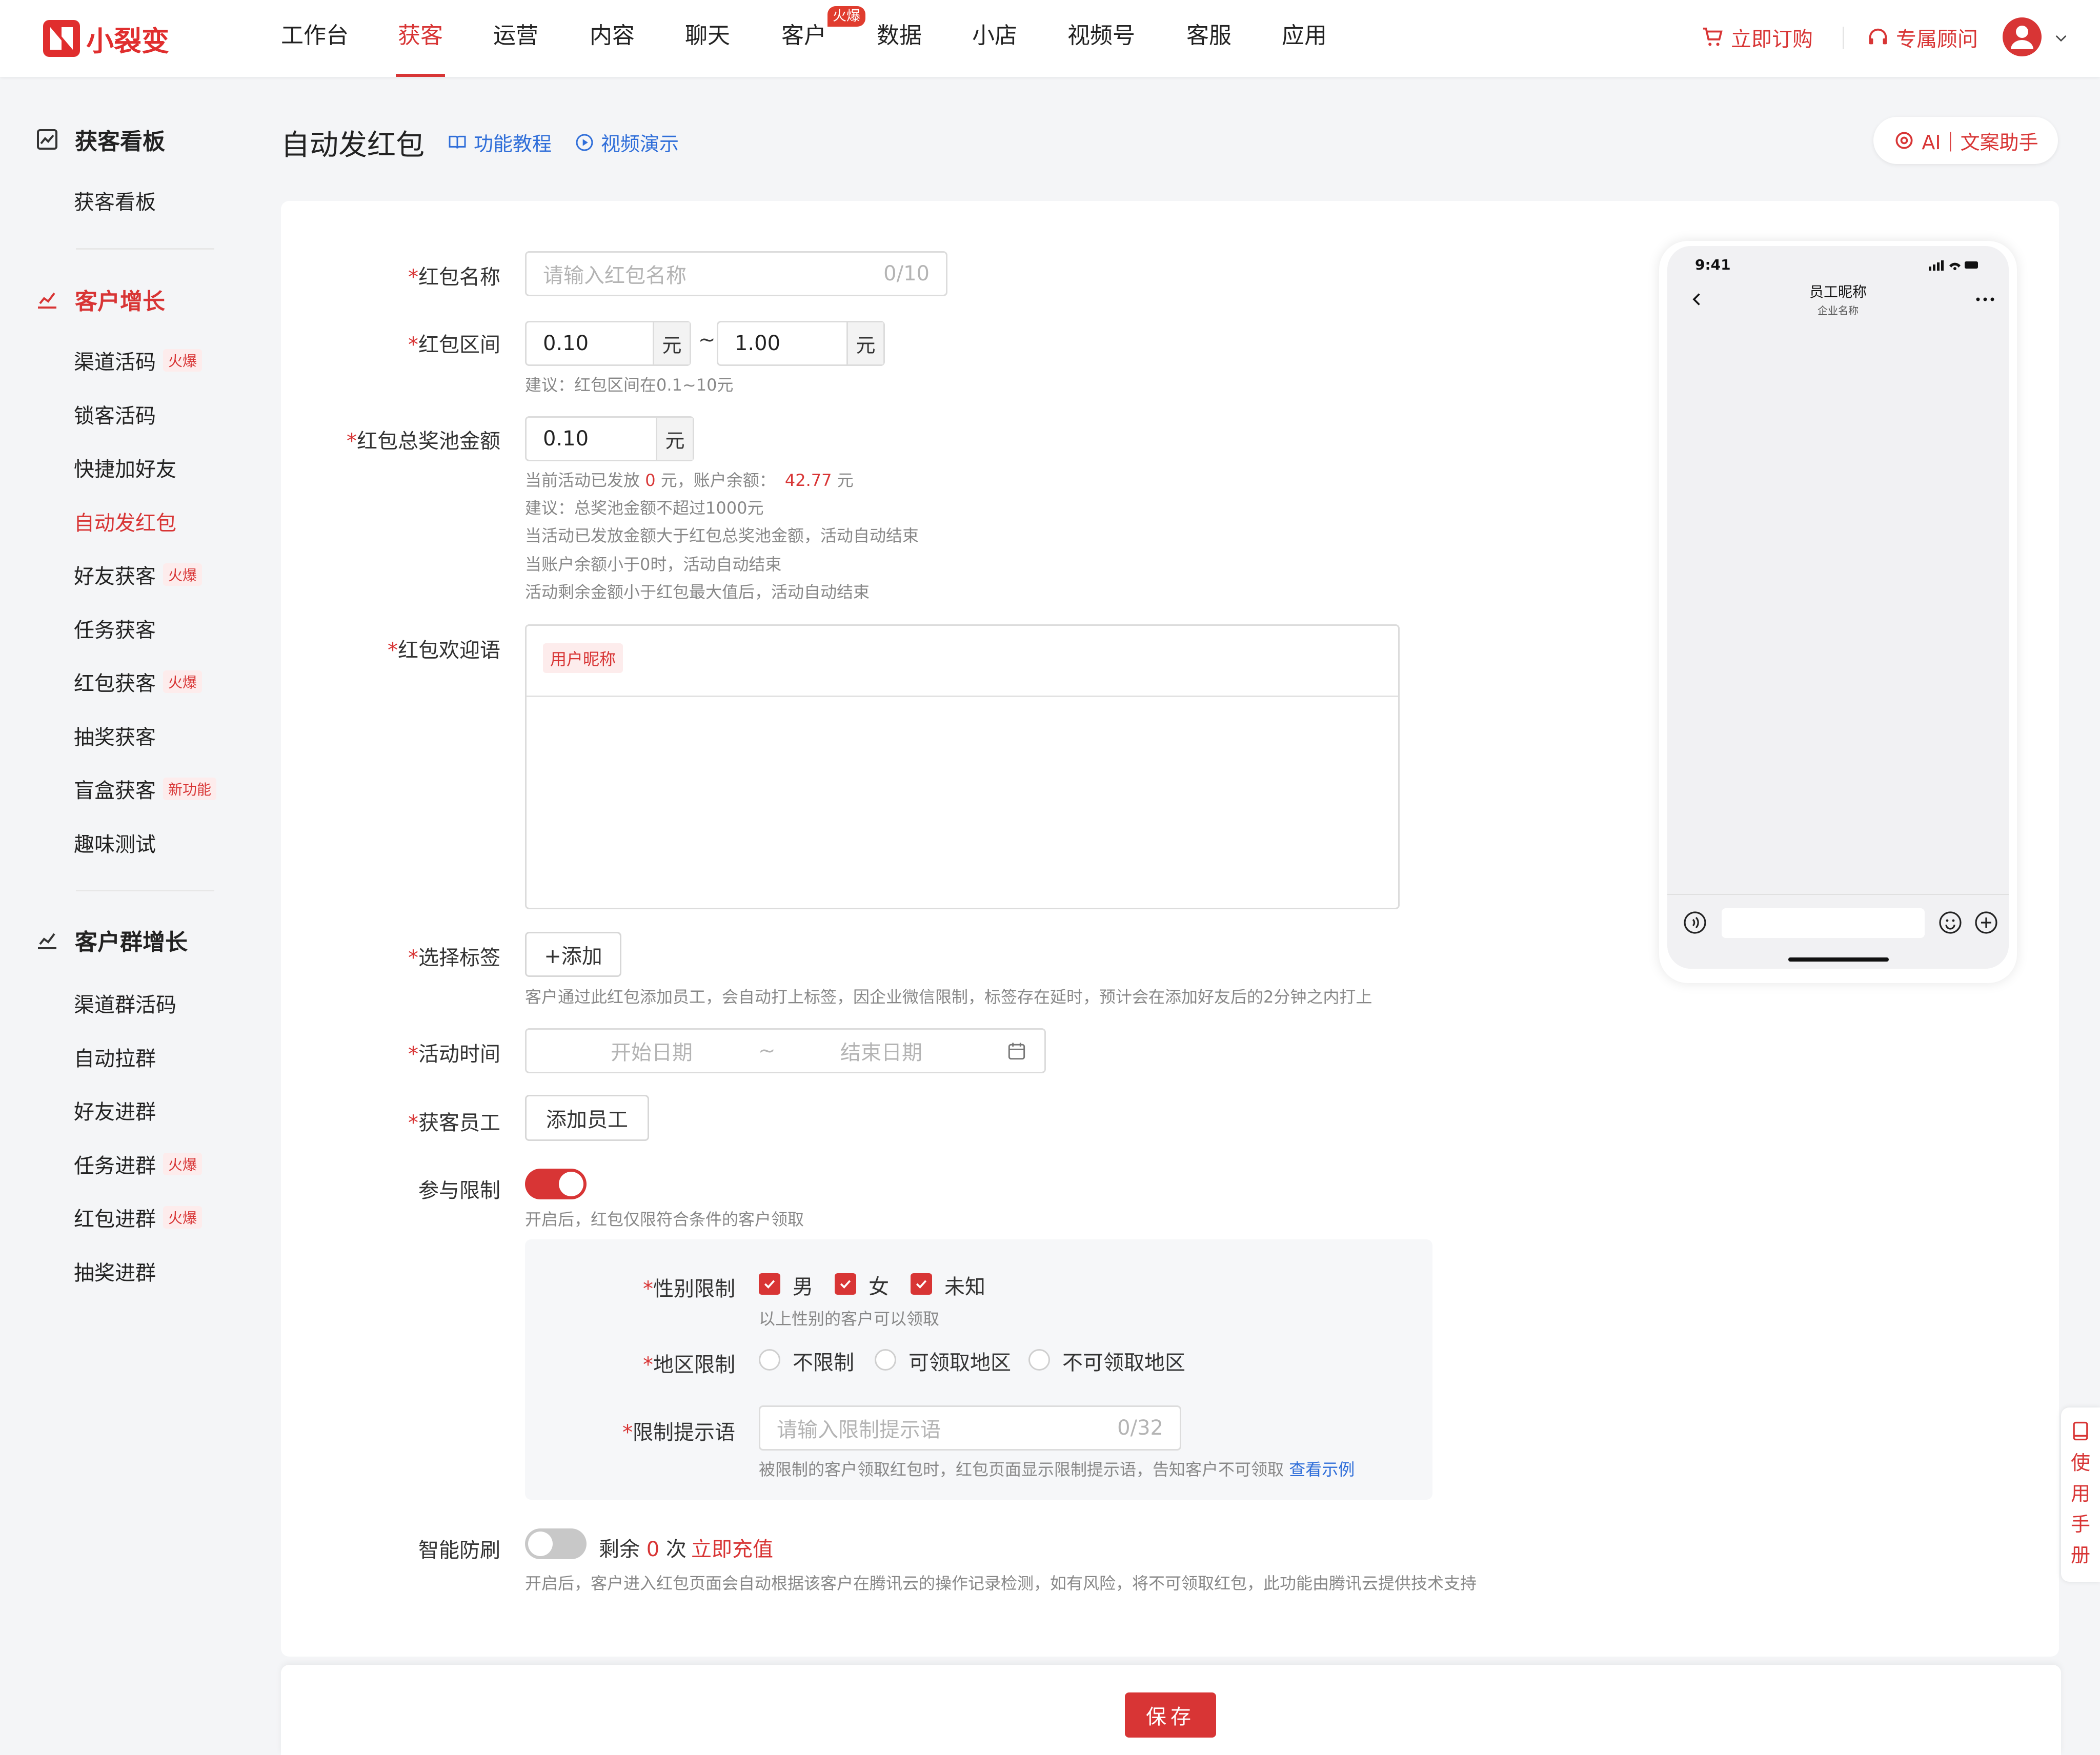 The image size is (2100, 1755). I want to click on nickname-chip: 用户昵称, so click(583, 658).